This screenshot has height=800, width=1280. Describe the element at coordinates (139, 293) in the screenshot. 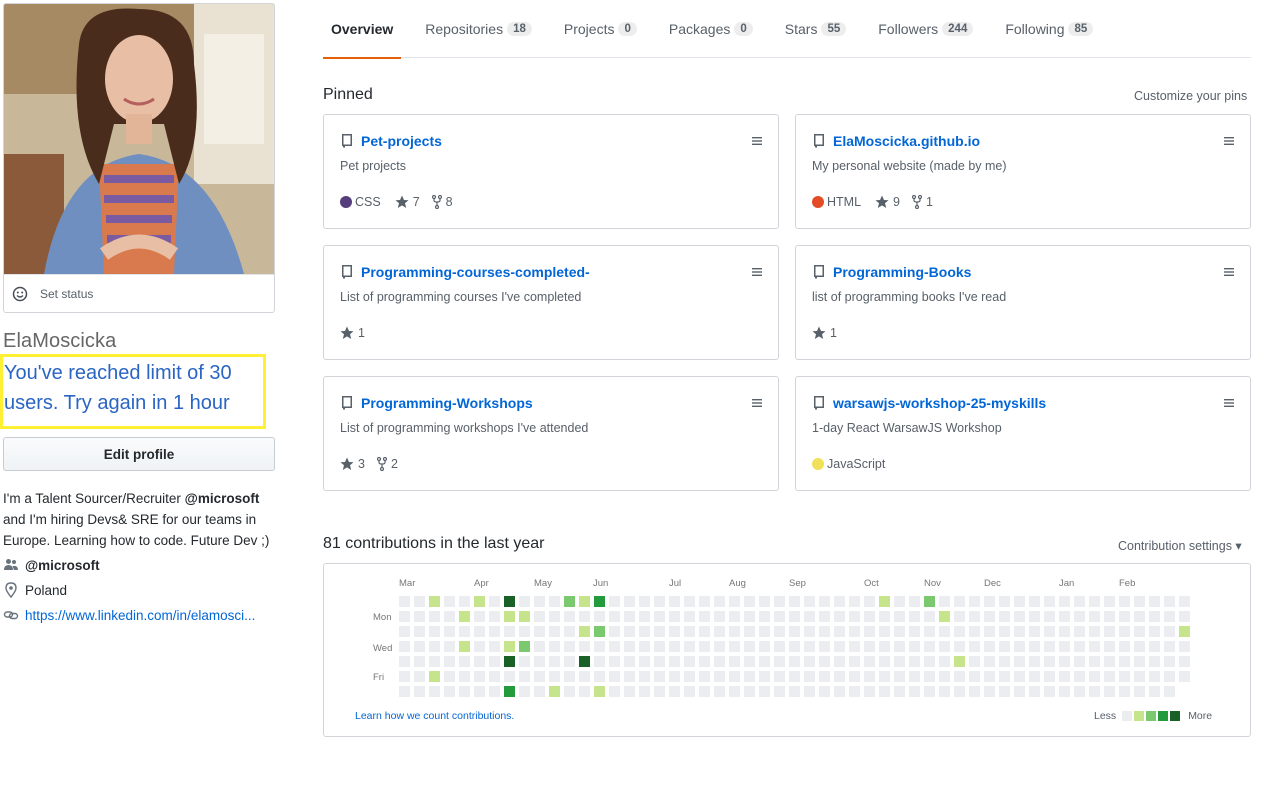

I see `set-status-button: Set status` at that location.